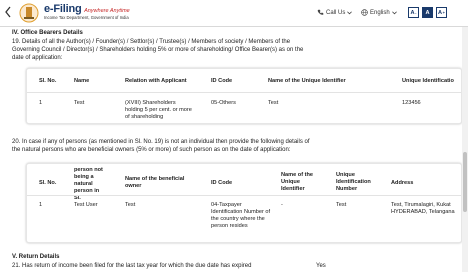  I want to click on call-us-label: Call Us, so click(336, 12).